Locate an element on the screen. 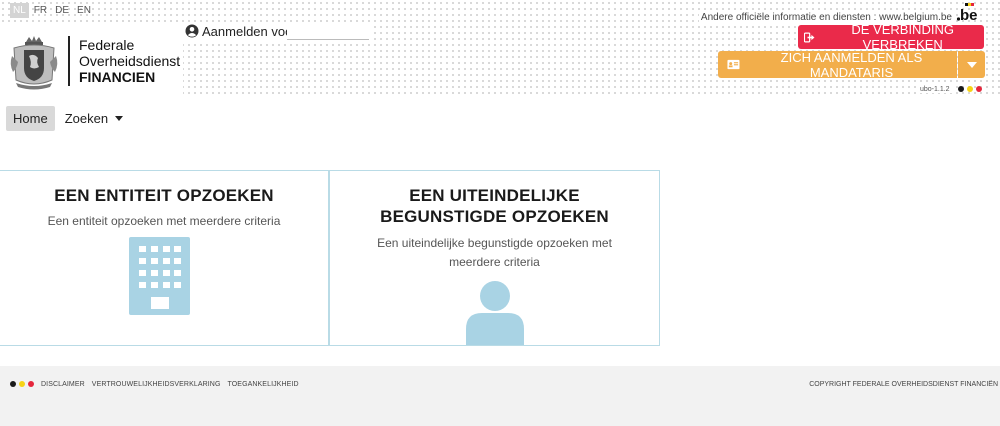 Image resolution: width=1000 pixels, height=426 pixels. footer-link-disclaimer: DISCLAIMER is located at coordinates (63, 384).